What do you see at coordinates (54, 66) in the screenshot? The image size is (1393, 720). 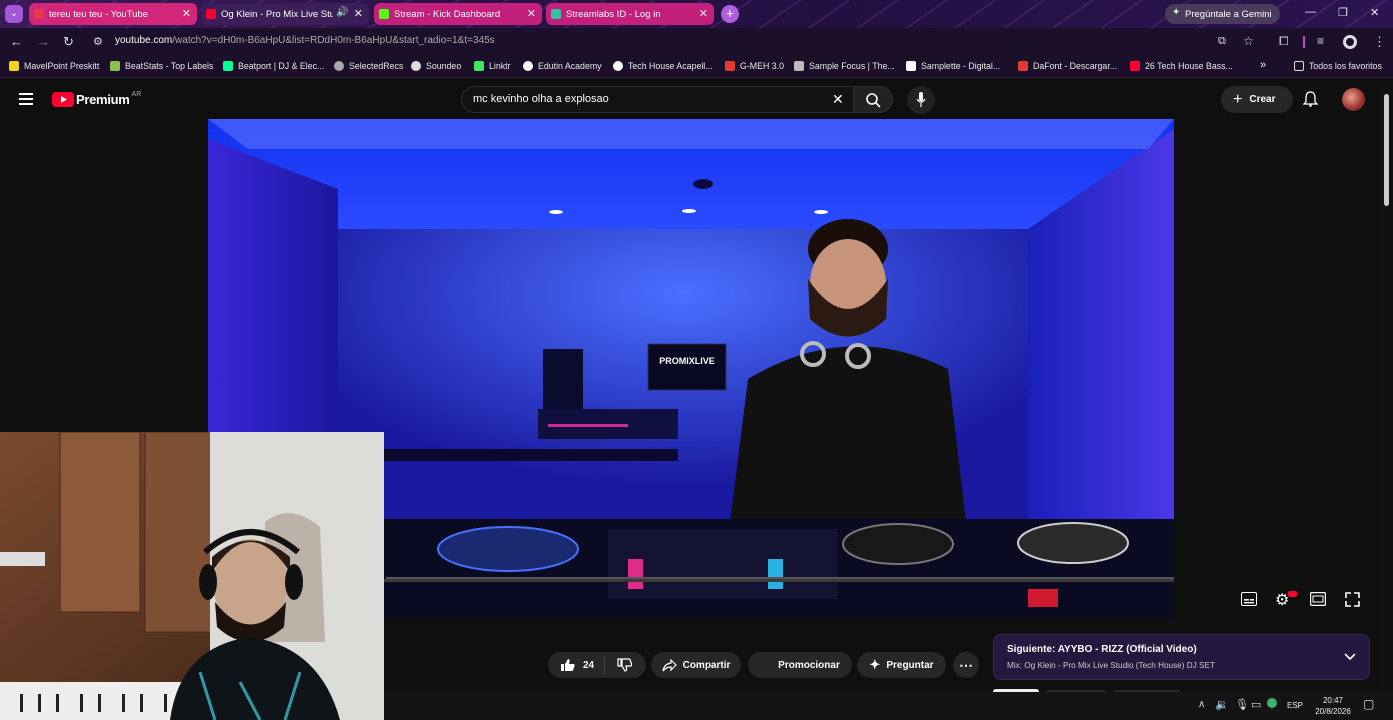 I see `bookmark-item: MavelPoint Preskitt` at bounding box center [54, 66].